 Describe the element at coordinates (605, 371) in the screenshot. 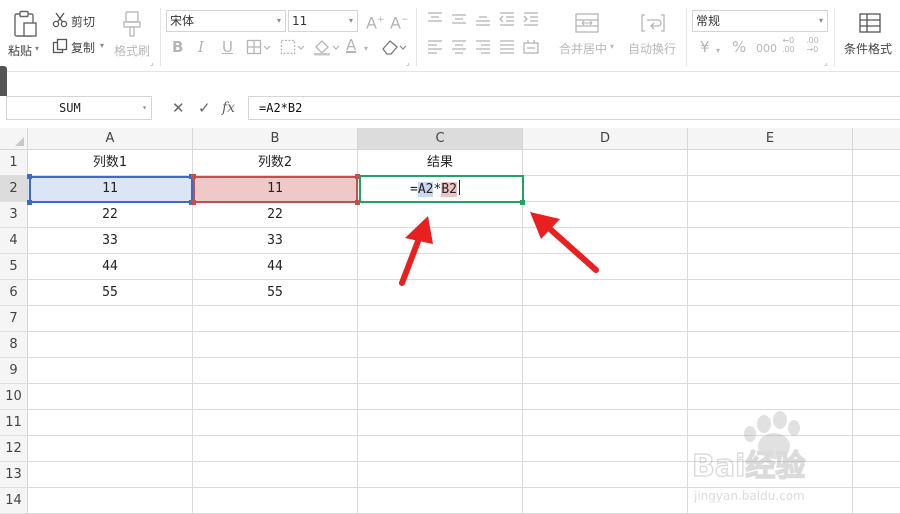

I see `cell-d9` at that location.